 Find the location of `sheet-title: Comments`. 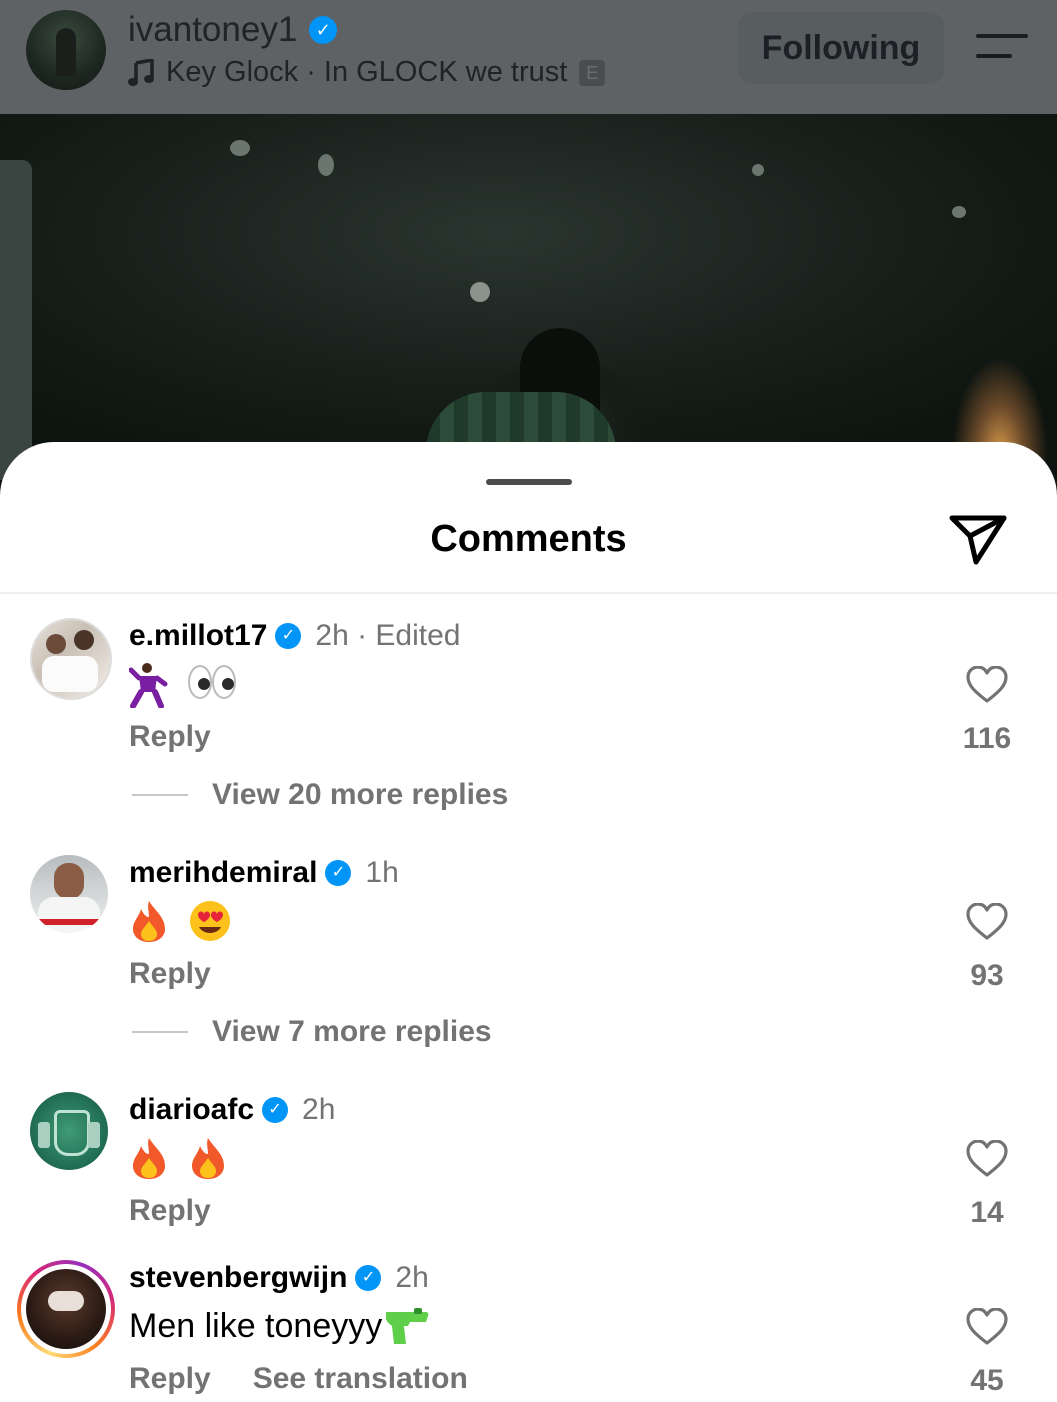

sheet-title: Comments is located at coordinates (528, 539).